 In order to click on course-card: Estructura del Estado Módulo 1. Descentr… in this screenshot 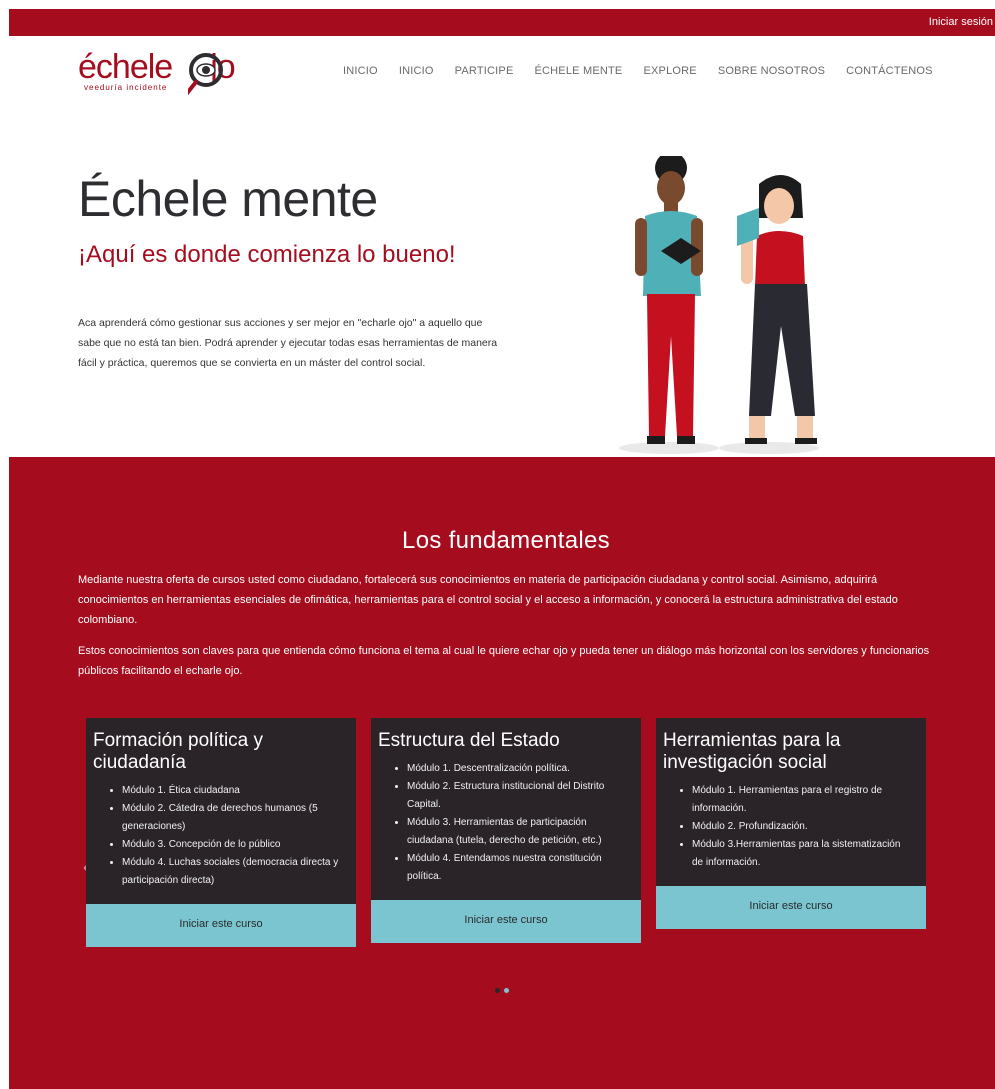, I will do `click(506, 830)`.